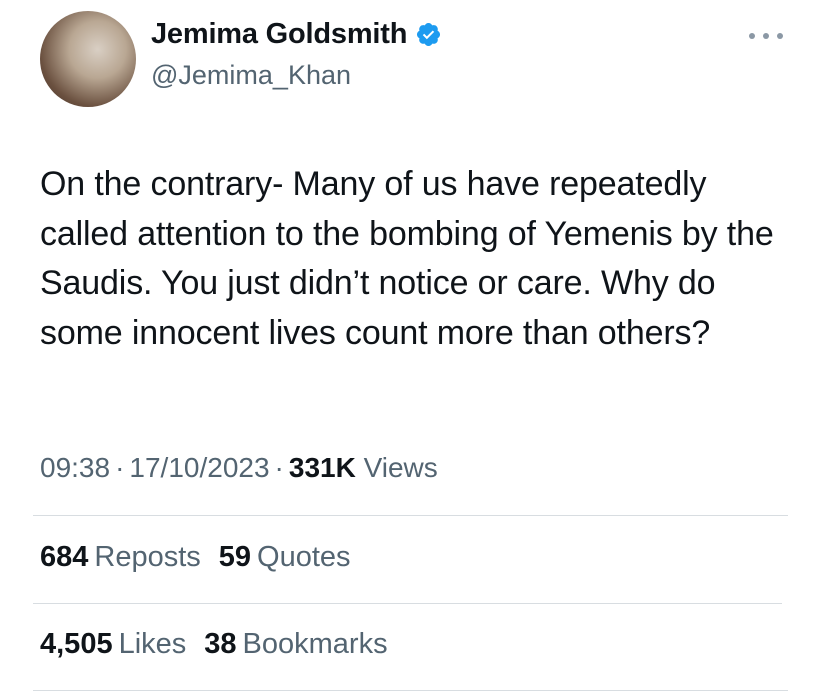  What do you see at coordinates (220, 644) in the screenshot?
I see `bookmarks-count: 38` at bounding box center [220, 644].